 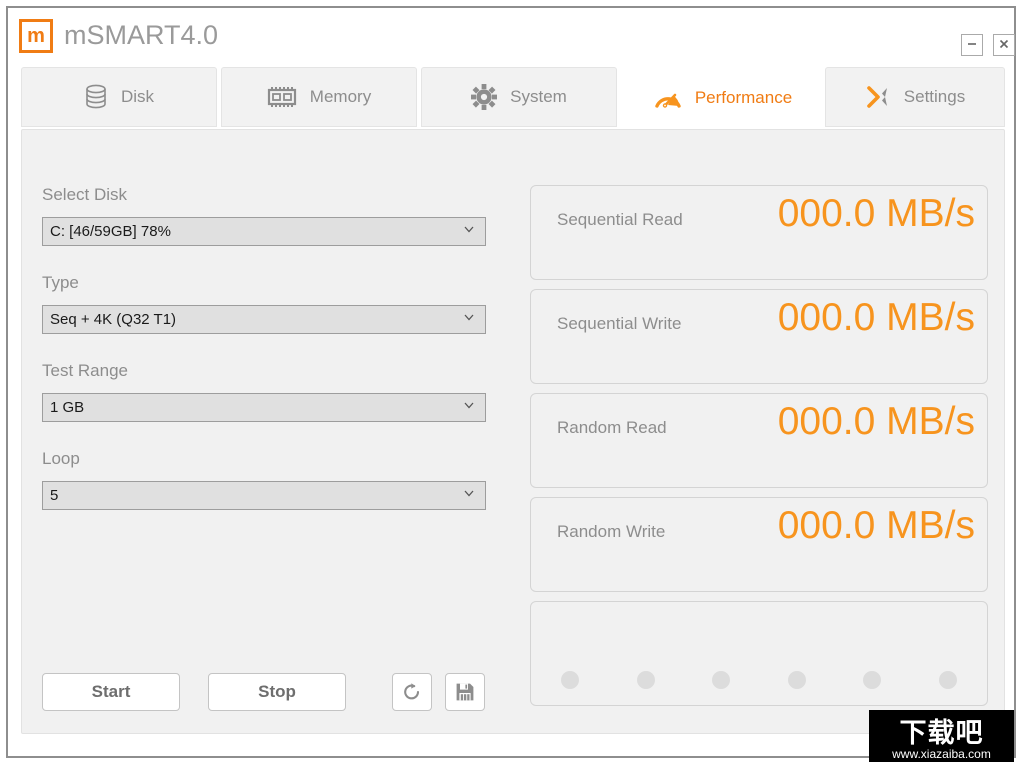 I want to click on refresh-icon, so click(x=412, y=691).